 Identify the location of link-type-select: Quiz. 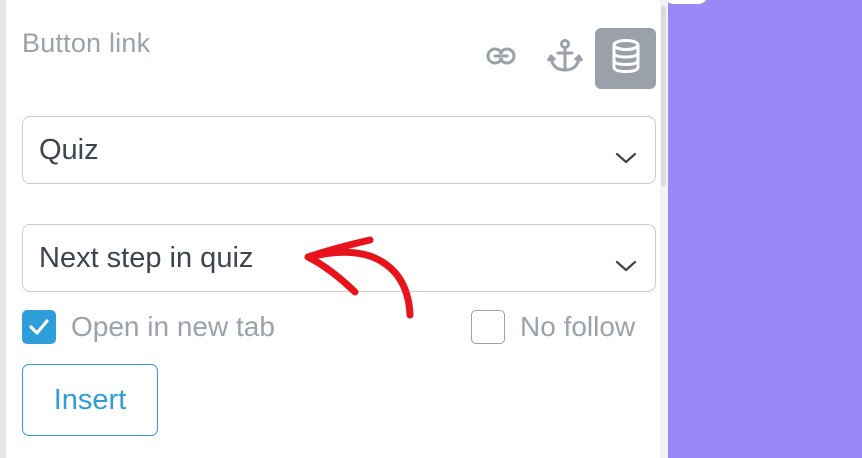
(339, 150).